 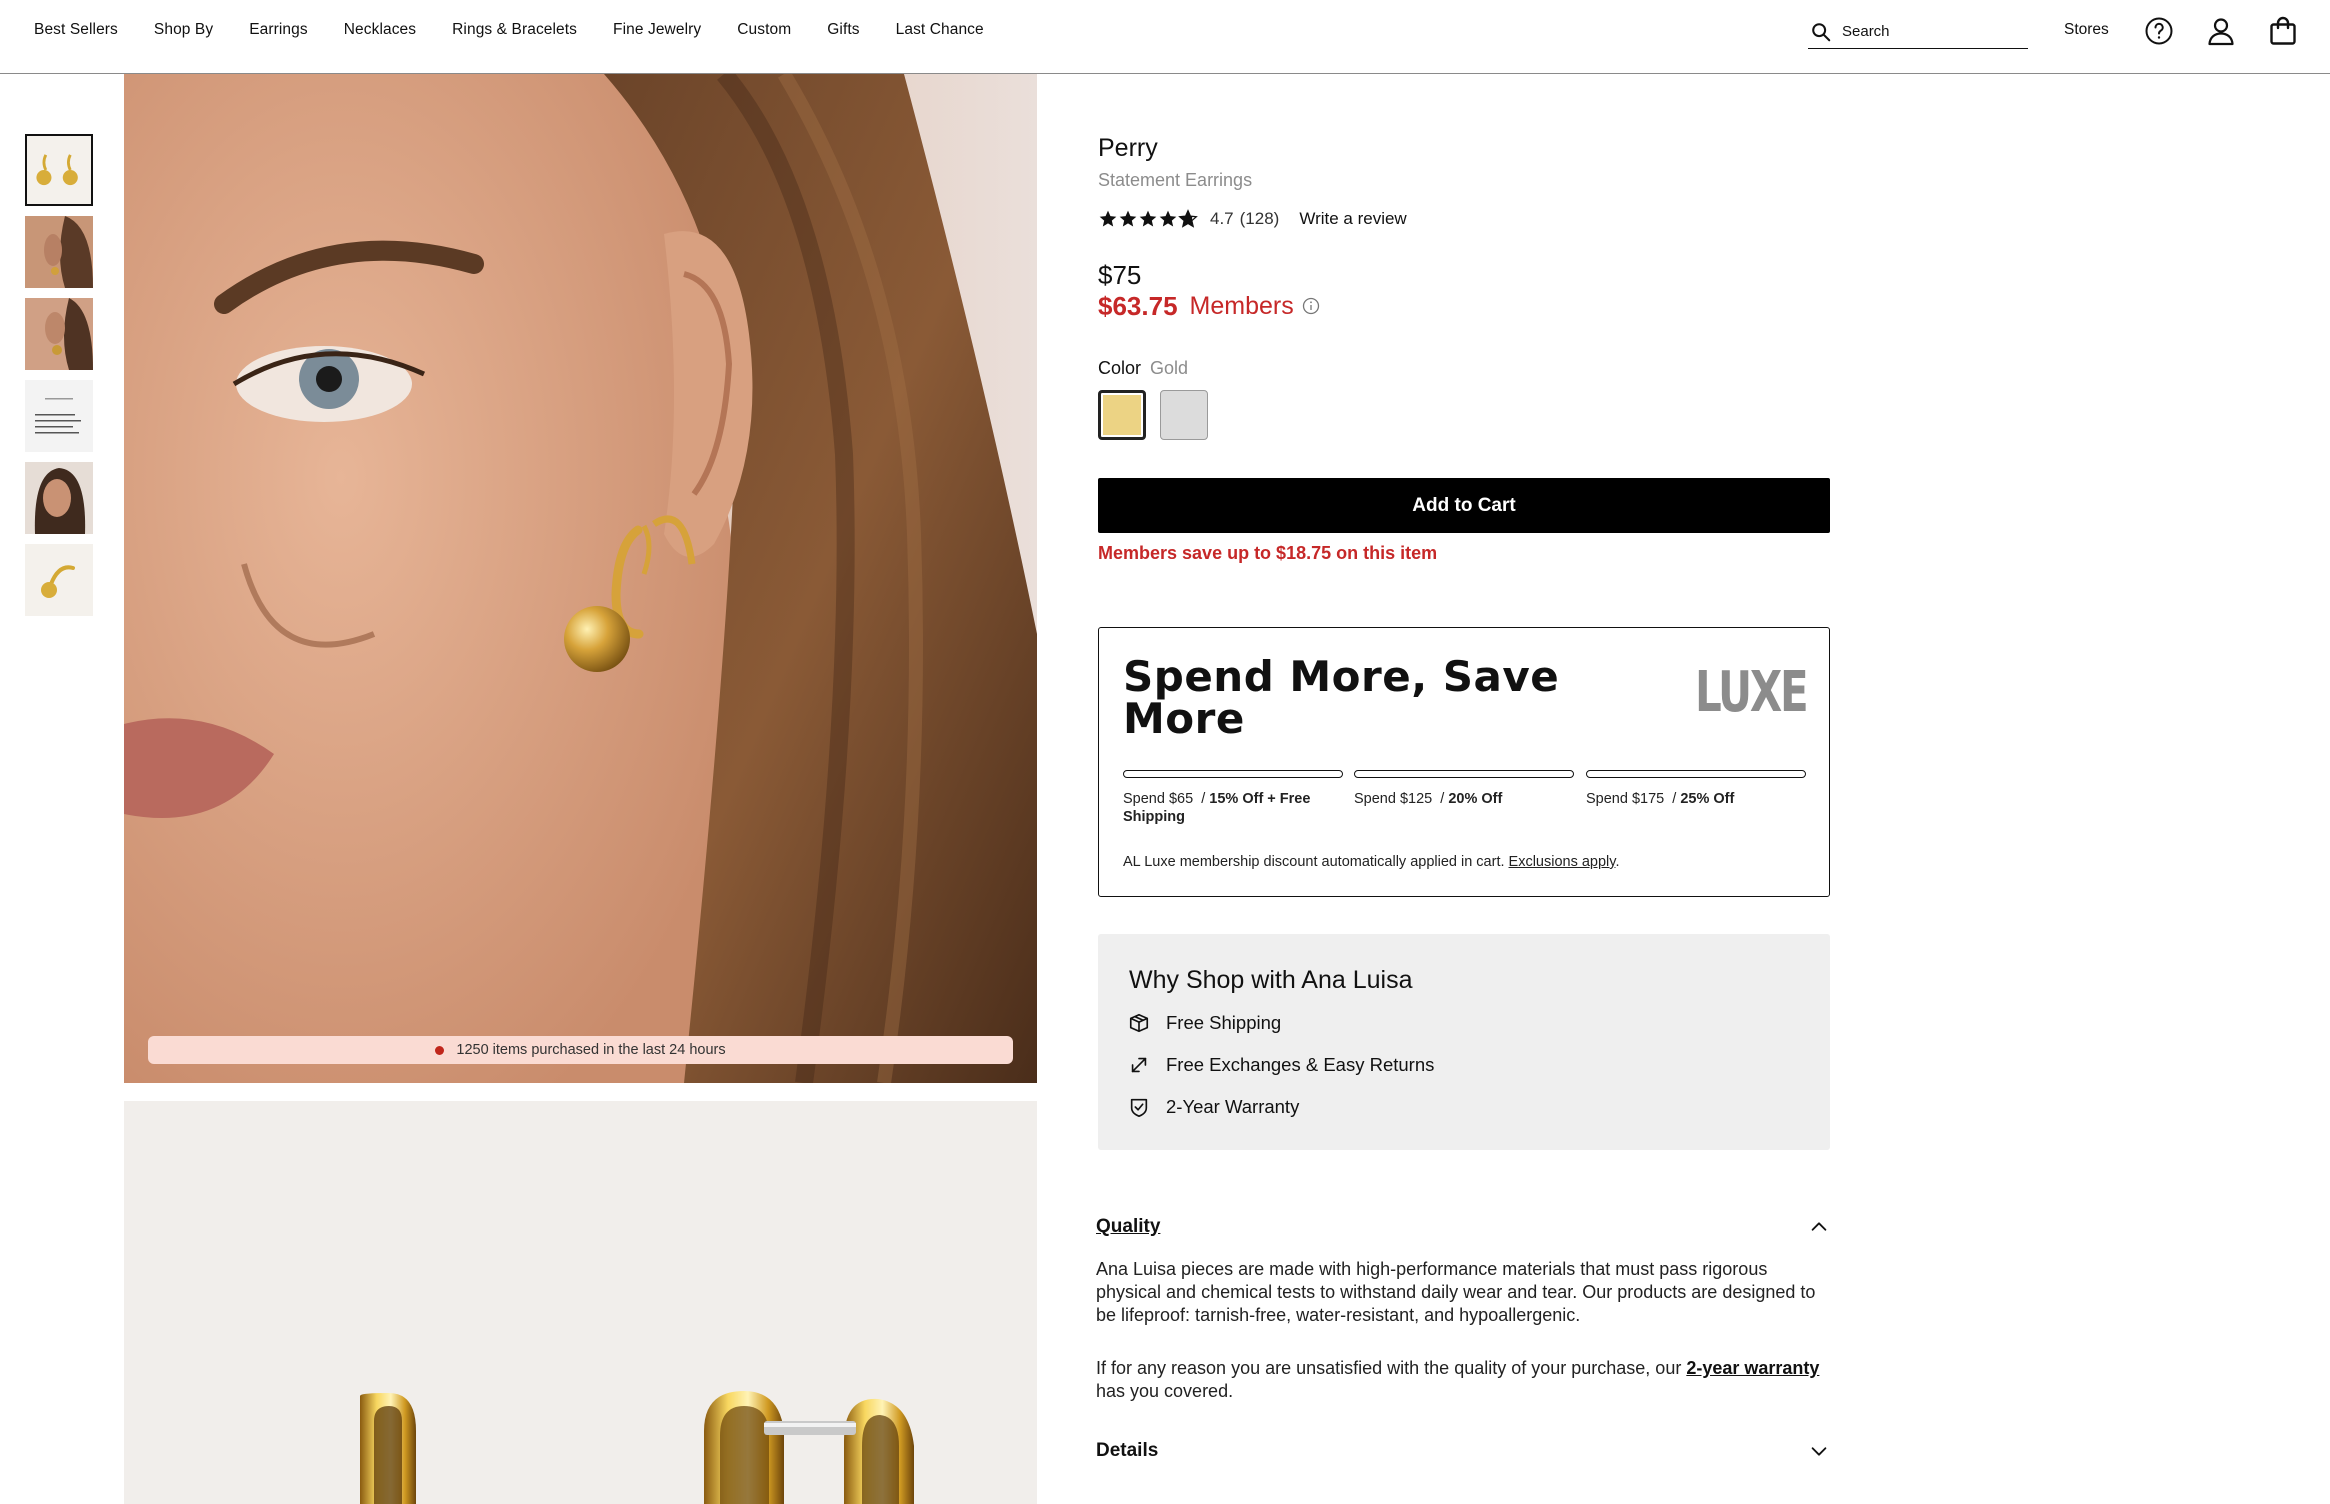 I want to click on thumbnail-info-card, so click(x=59, y=416).